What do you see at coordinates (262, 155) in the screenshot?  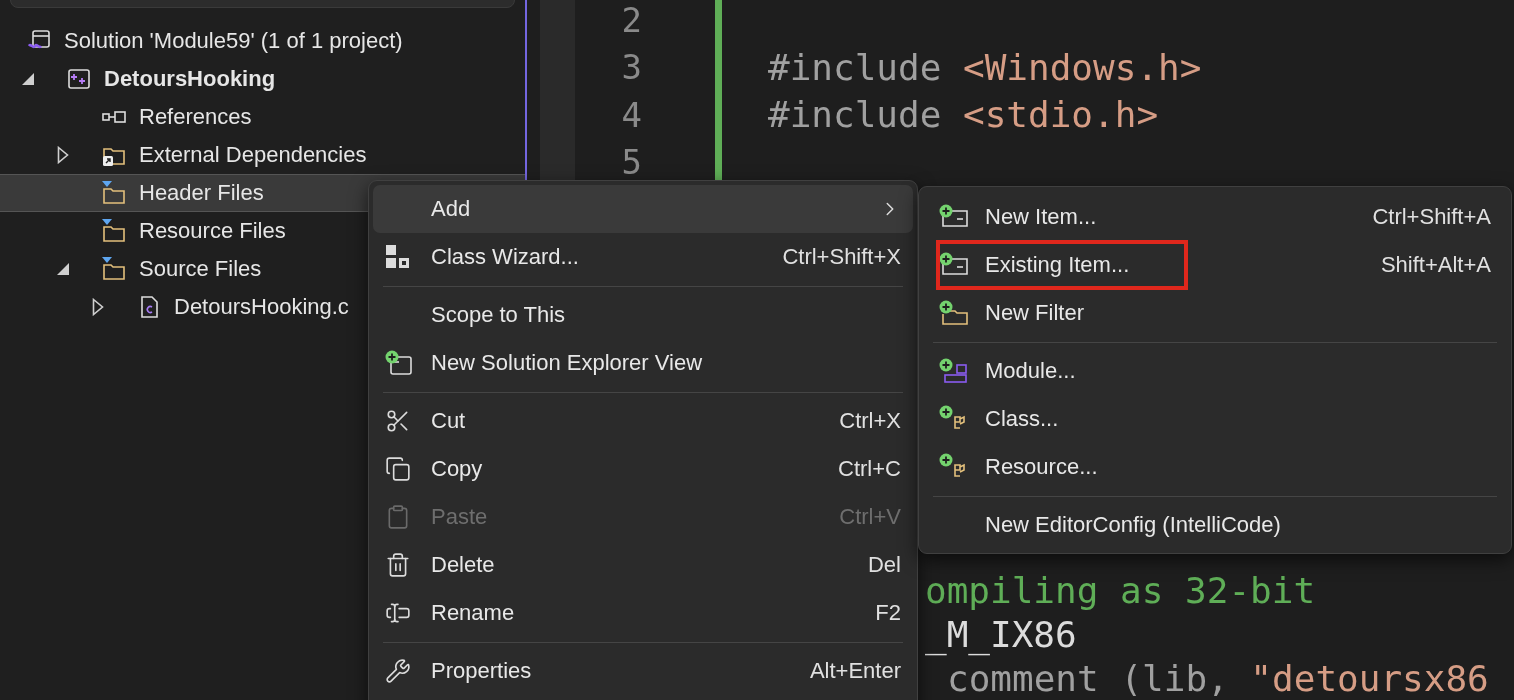 I see `tree-item: External Dependencies` at bounding box center [262, 155].